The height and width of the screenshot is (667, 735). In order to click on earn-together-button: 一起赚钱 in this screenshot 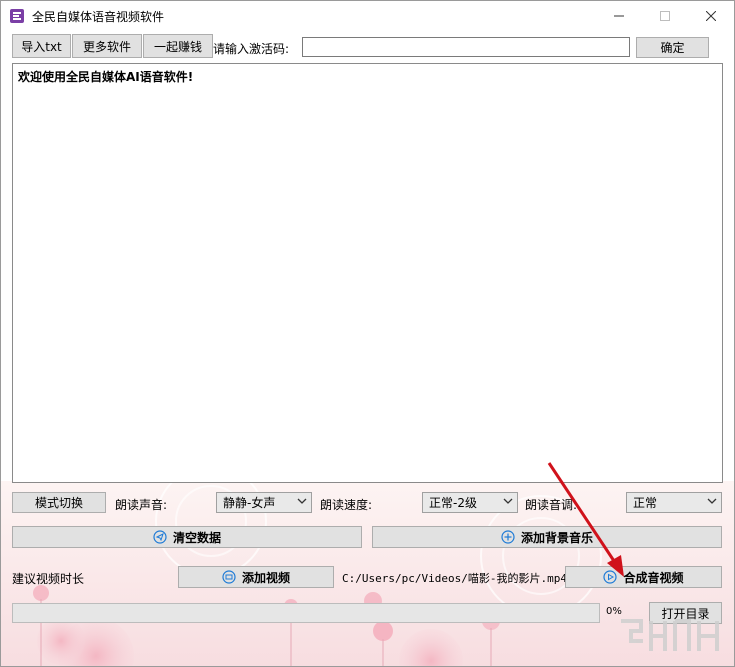, I will do `click(178, 46)`.